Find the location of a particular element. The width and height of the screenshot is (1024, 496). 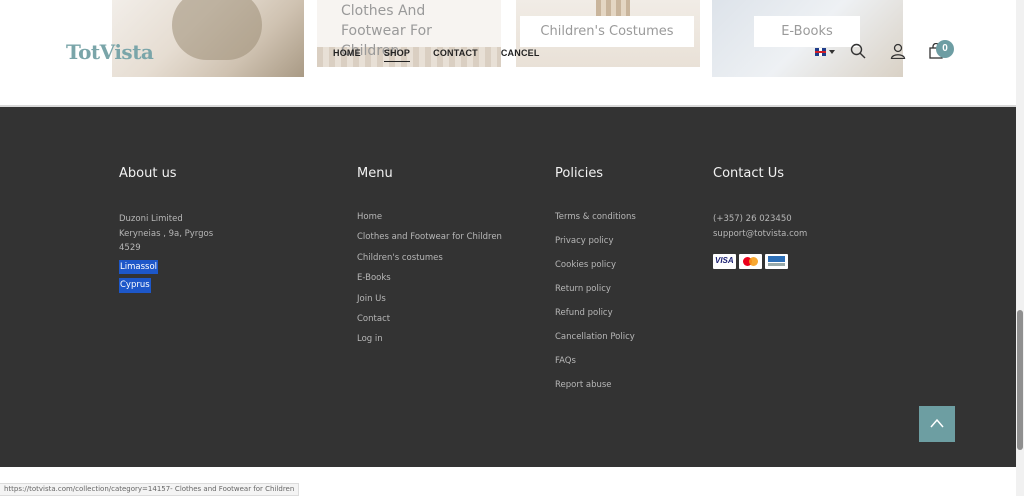

chevron-up-icon is located at coordinates (937, 423).